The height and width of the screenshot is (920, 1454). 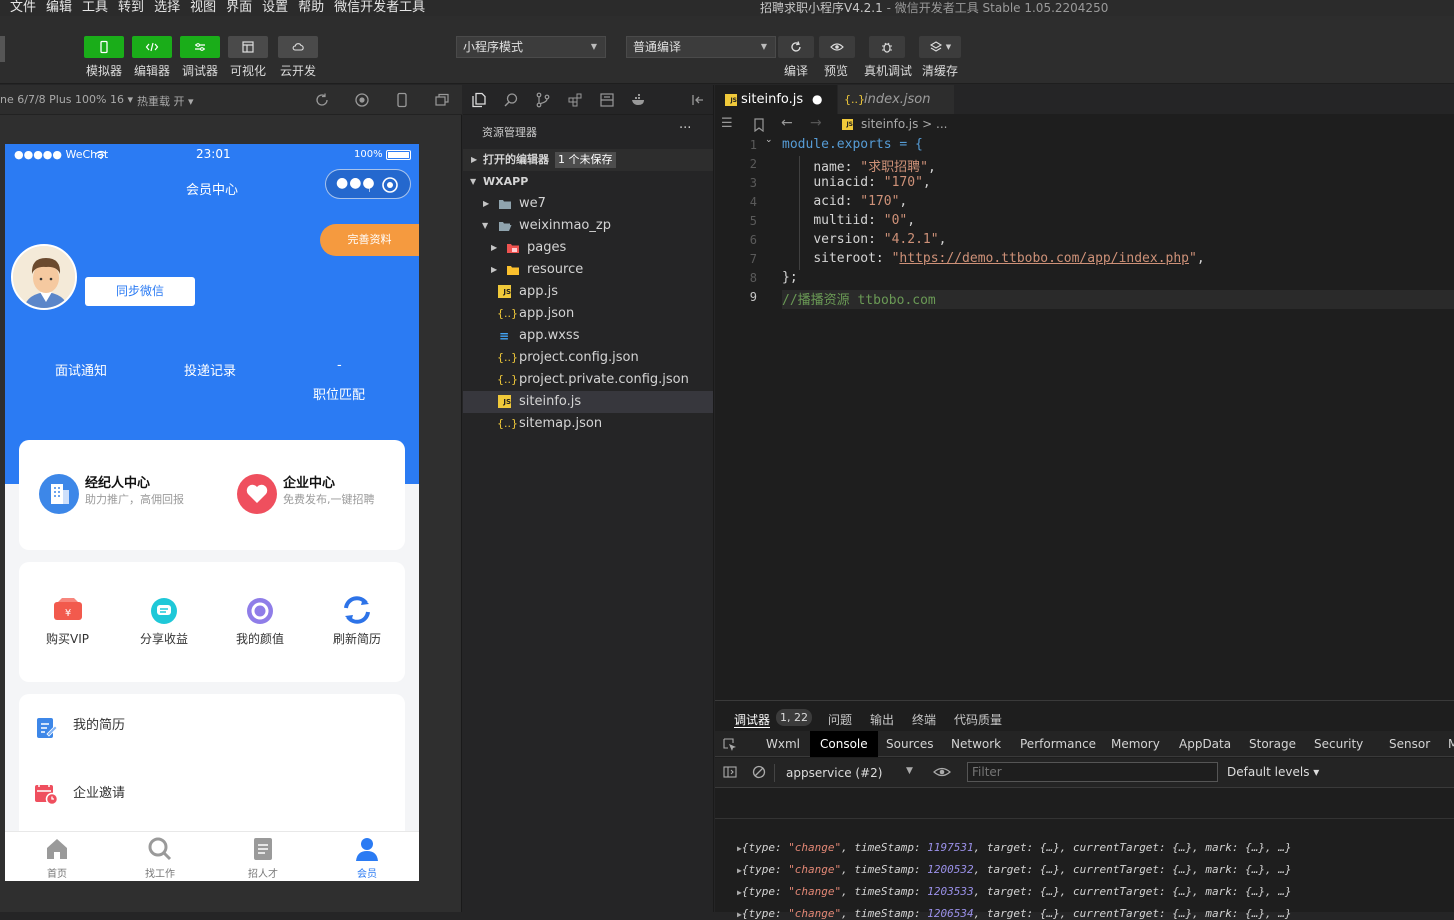 I want to click on tree-item-sitemap-json: {..} sitemap.json, so click(x=588, y=424).